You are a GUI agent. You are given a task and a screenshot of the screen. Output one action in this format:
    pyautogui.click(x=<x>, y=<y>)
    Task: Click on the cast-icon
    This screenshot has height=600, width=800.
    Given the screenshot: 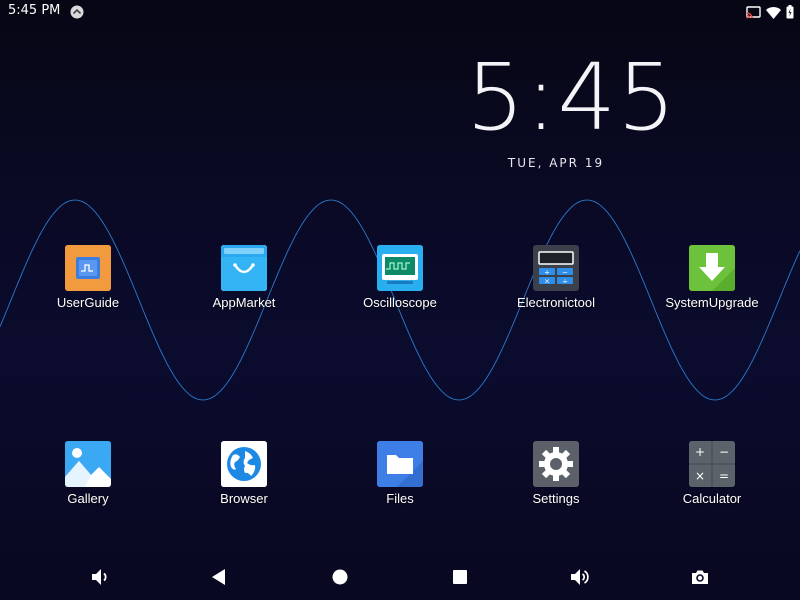 What is the action you would take?
    pyautogui.click(x=753, y=13)
    